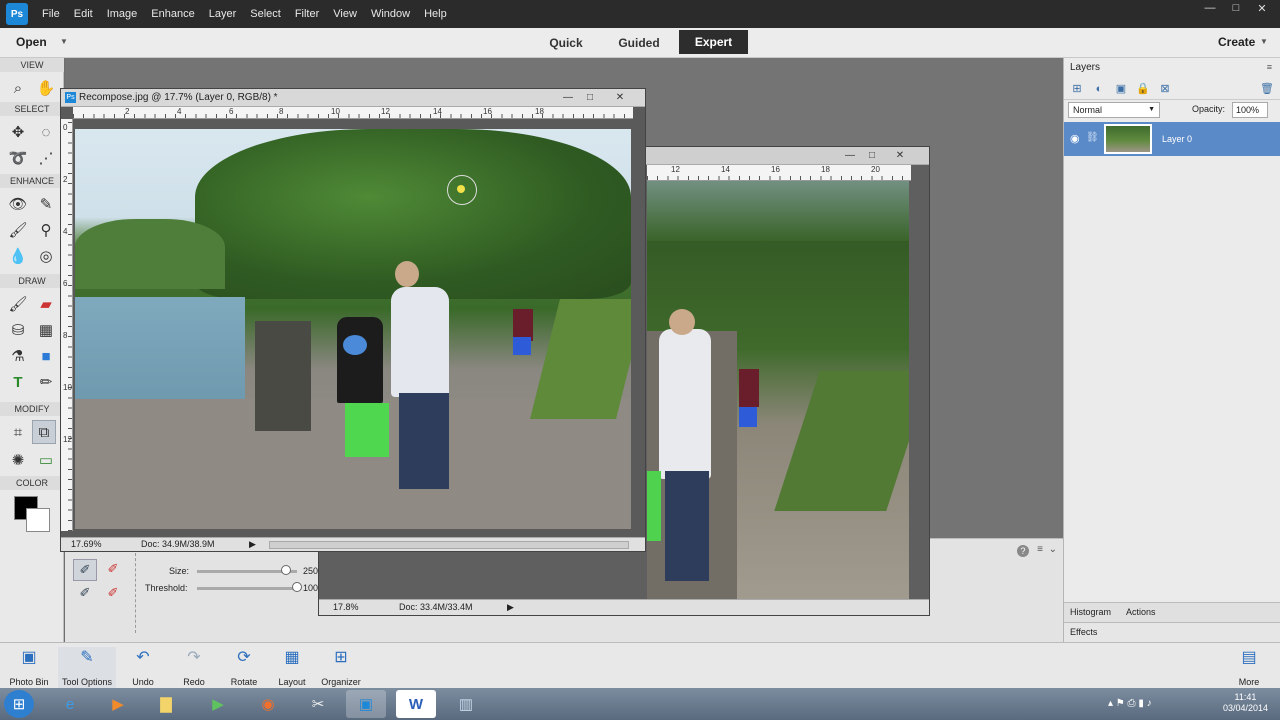 The width and height of the screenshot is (1280, 720). What do you see at coordinates (1090, 612) in the screenshot?
I see `tab-histogram: Histogram` at bounding box center [1090, 612].